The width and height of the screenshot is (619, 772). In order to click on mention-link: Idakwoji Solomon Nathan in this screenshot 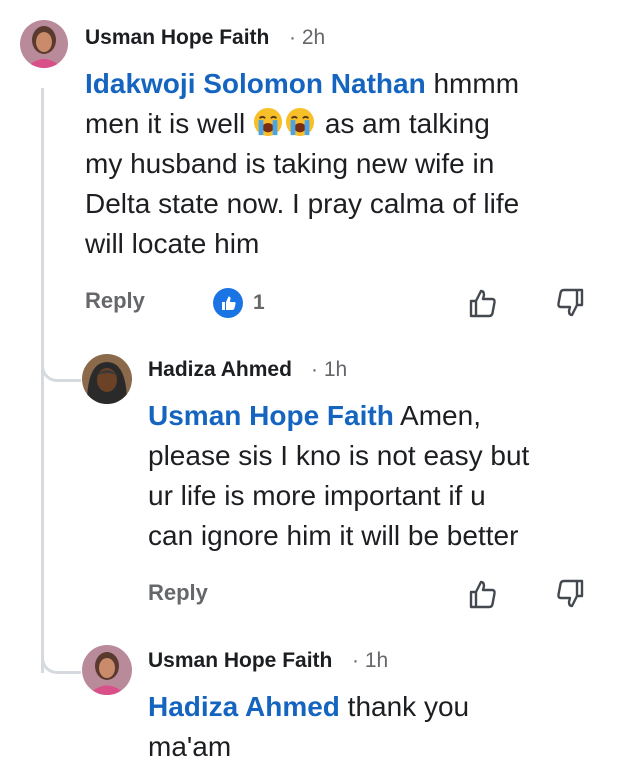, I will do `click(255, 83)`.